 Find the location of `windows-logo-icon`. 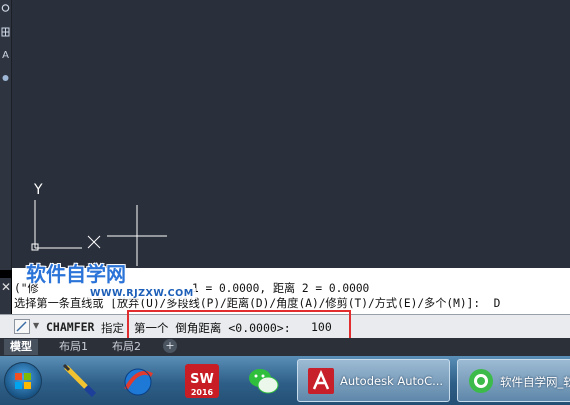

windows-logo-icon is located at coordinates (23, 381).